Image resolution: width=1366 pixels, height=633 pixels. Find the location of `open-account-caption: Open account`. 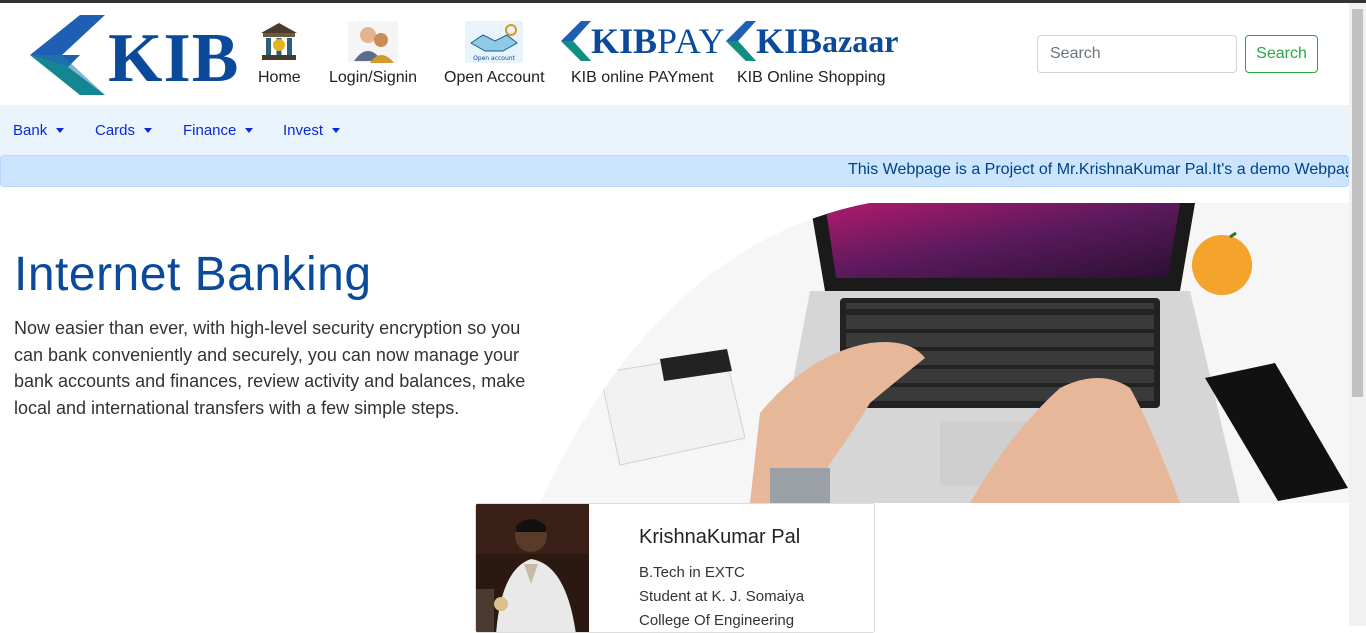

open-account-caption: Open account is located at coordinates (494, 58).